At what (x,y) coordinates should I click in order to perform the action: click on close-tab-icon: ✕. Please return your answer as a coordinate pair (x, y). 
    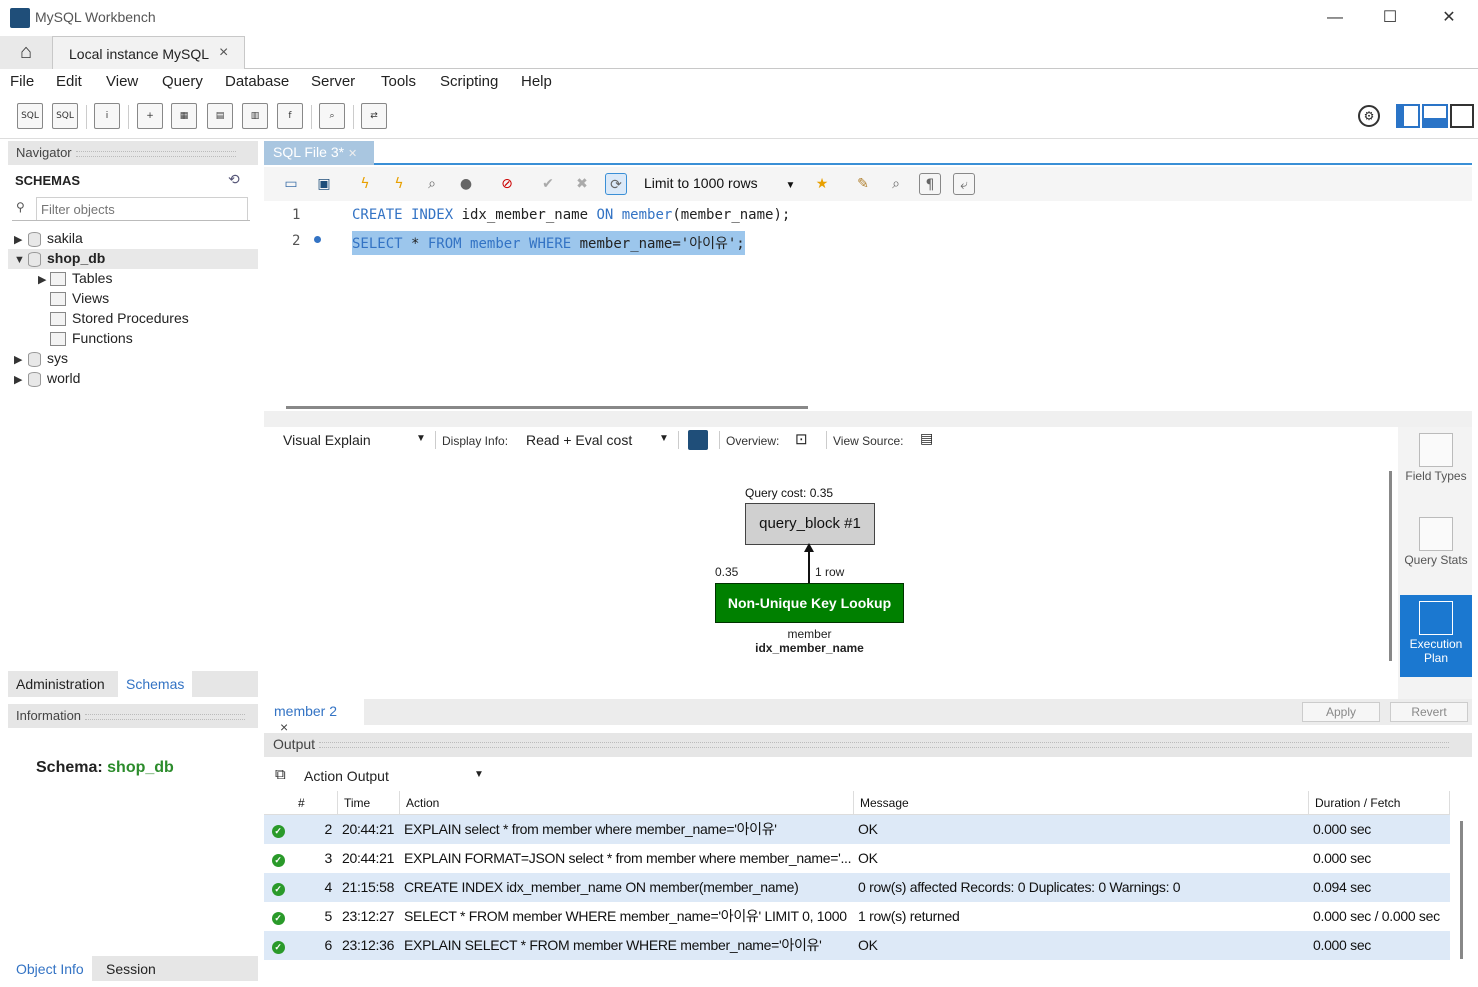
    Looking at the image, I should click on (352, 154).